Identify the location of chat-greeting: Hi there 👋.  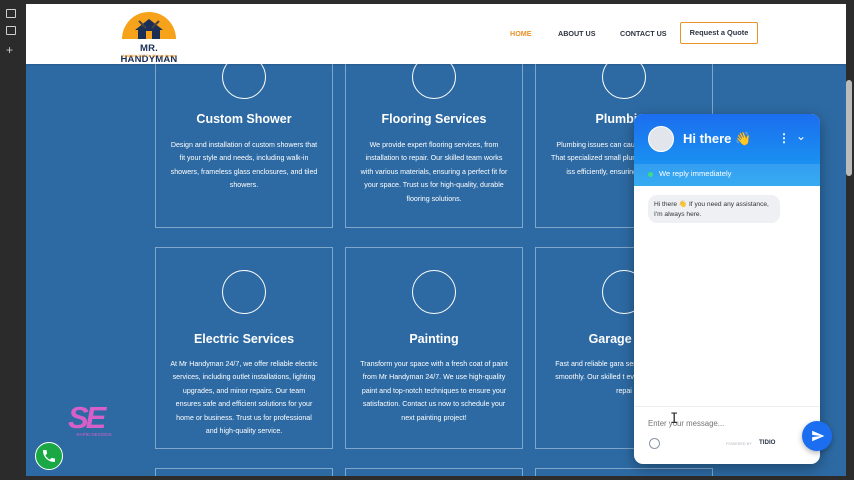
(717, 138).